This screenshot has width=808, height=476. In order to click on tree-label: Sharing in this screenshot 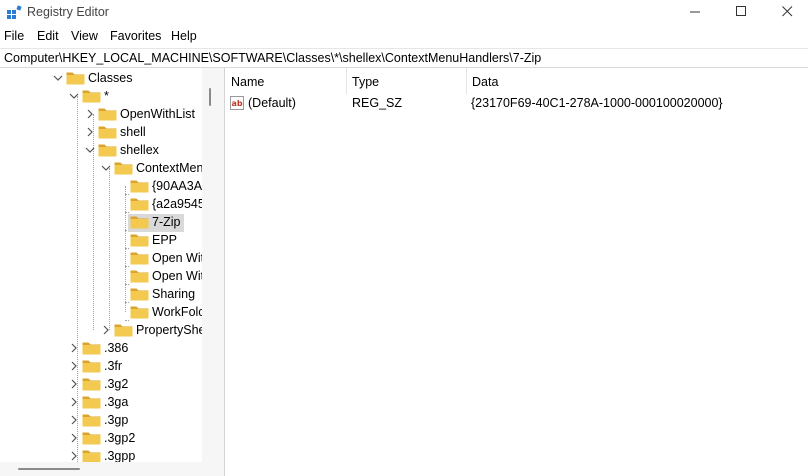, I will do `click(174, 294)`.